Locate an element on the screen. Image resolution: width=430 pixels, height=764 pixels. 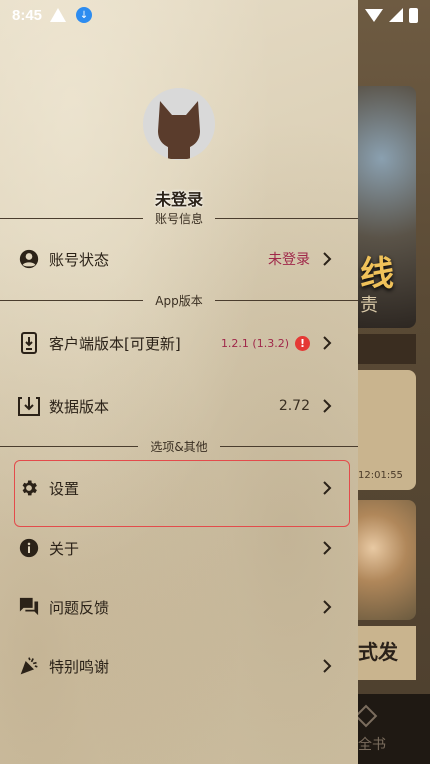
avatar is located at coordinates (179, 124).